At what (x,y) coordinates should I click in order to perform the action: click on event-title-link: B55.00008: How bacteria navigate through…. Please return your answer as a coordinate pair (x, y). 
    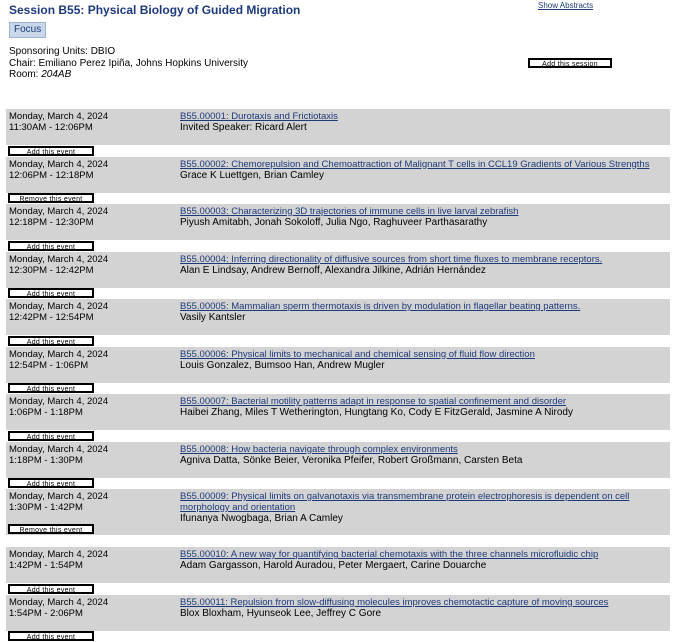
    Looking at the image, I should click on (319, 449).